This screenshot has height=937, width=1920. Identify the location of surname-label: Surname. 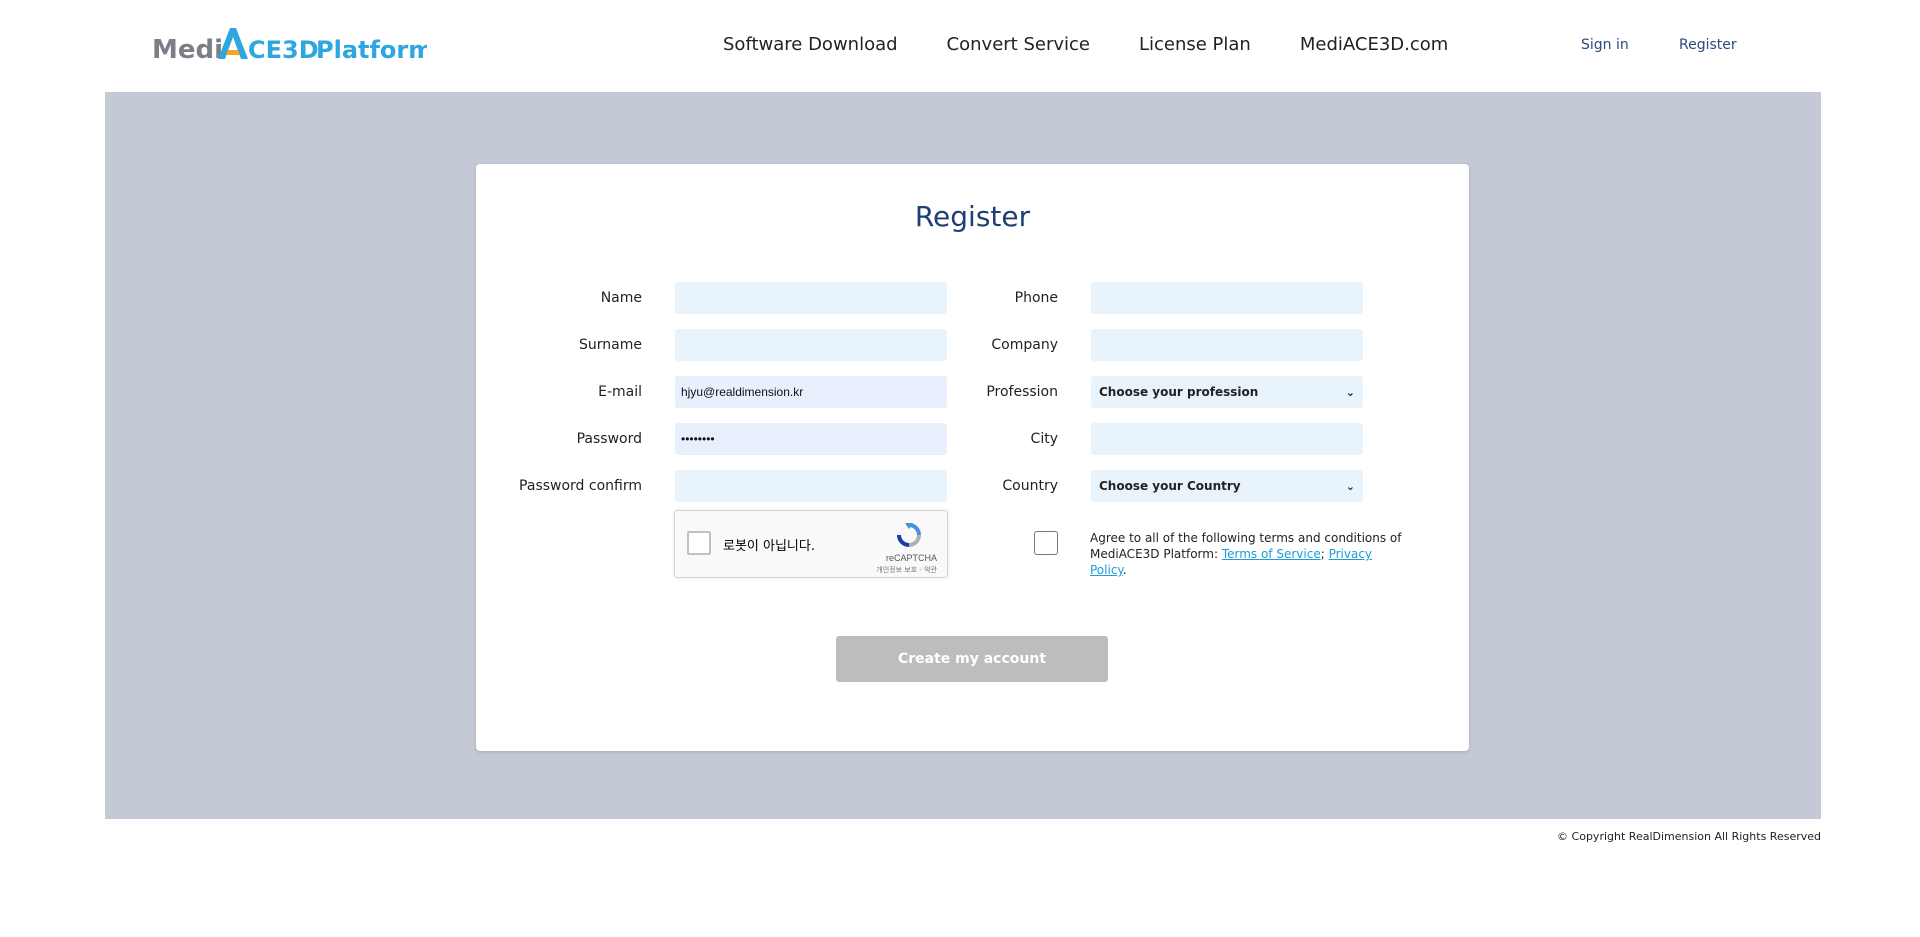
(610, 345).